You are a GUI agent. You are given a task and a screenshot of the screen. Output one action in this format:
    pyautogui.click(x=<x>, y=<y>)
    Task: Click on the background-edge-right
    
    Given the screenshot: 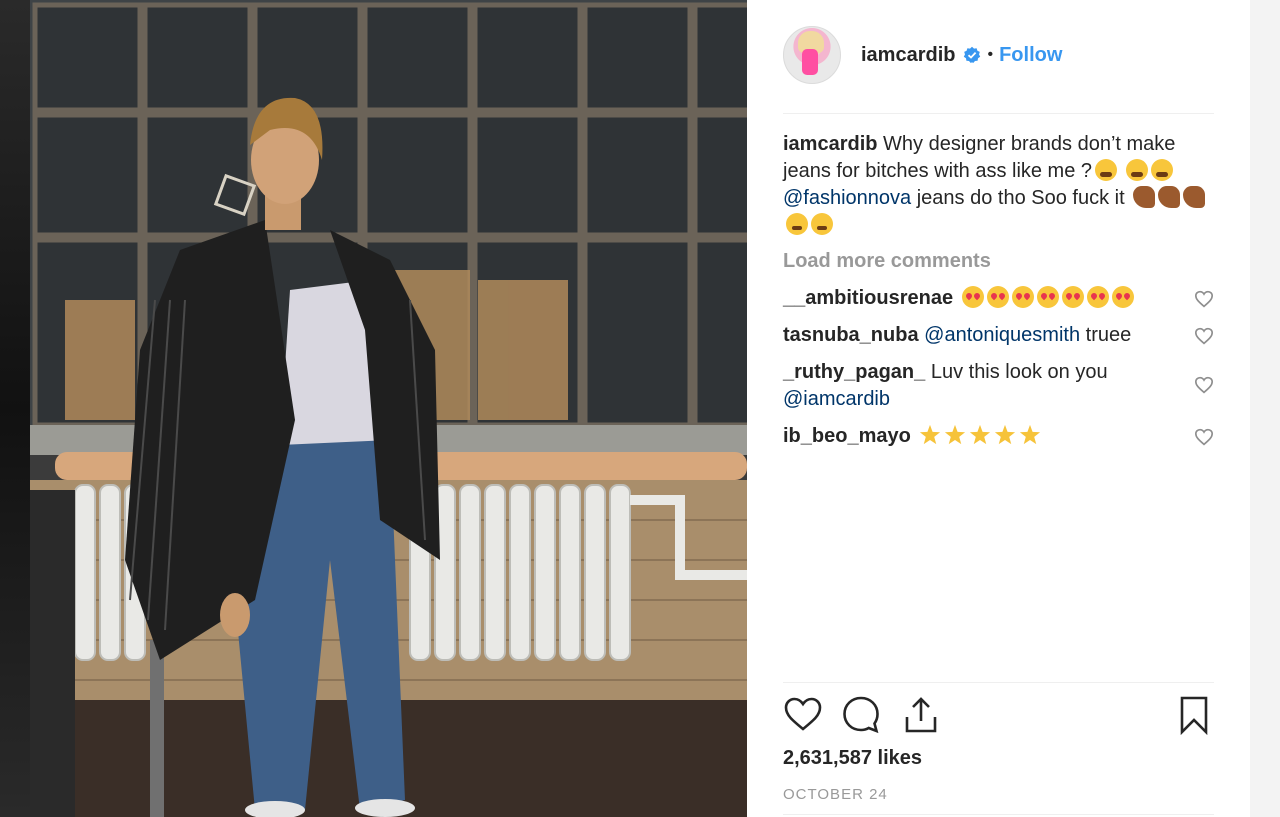 What is the action you would take?
    pyautogui.click(x=1265, y=408)
    